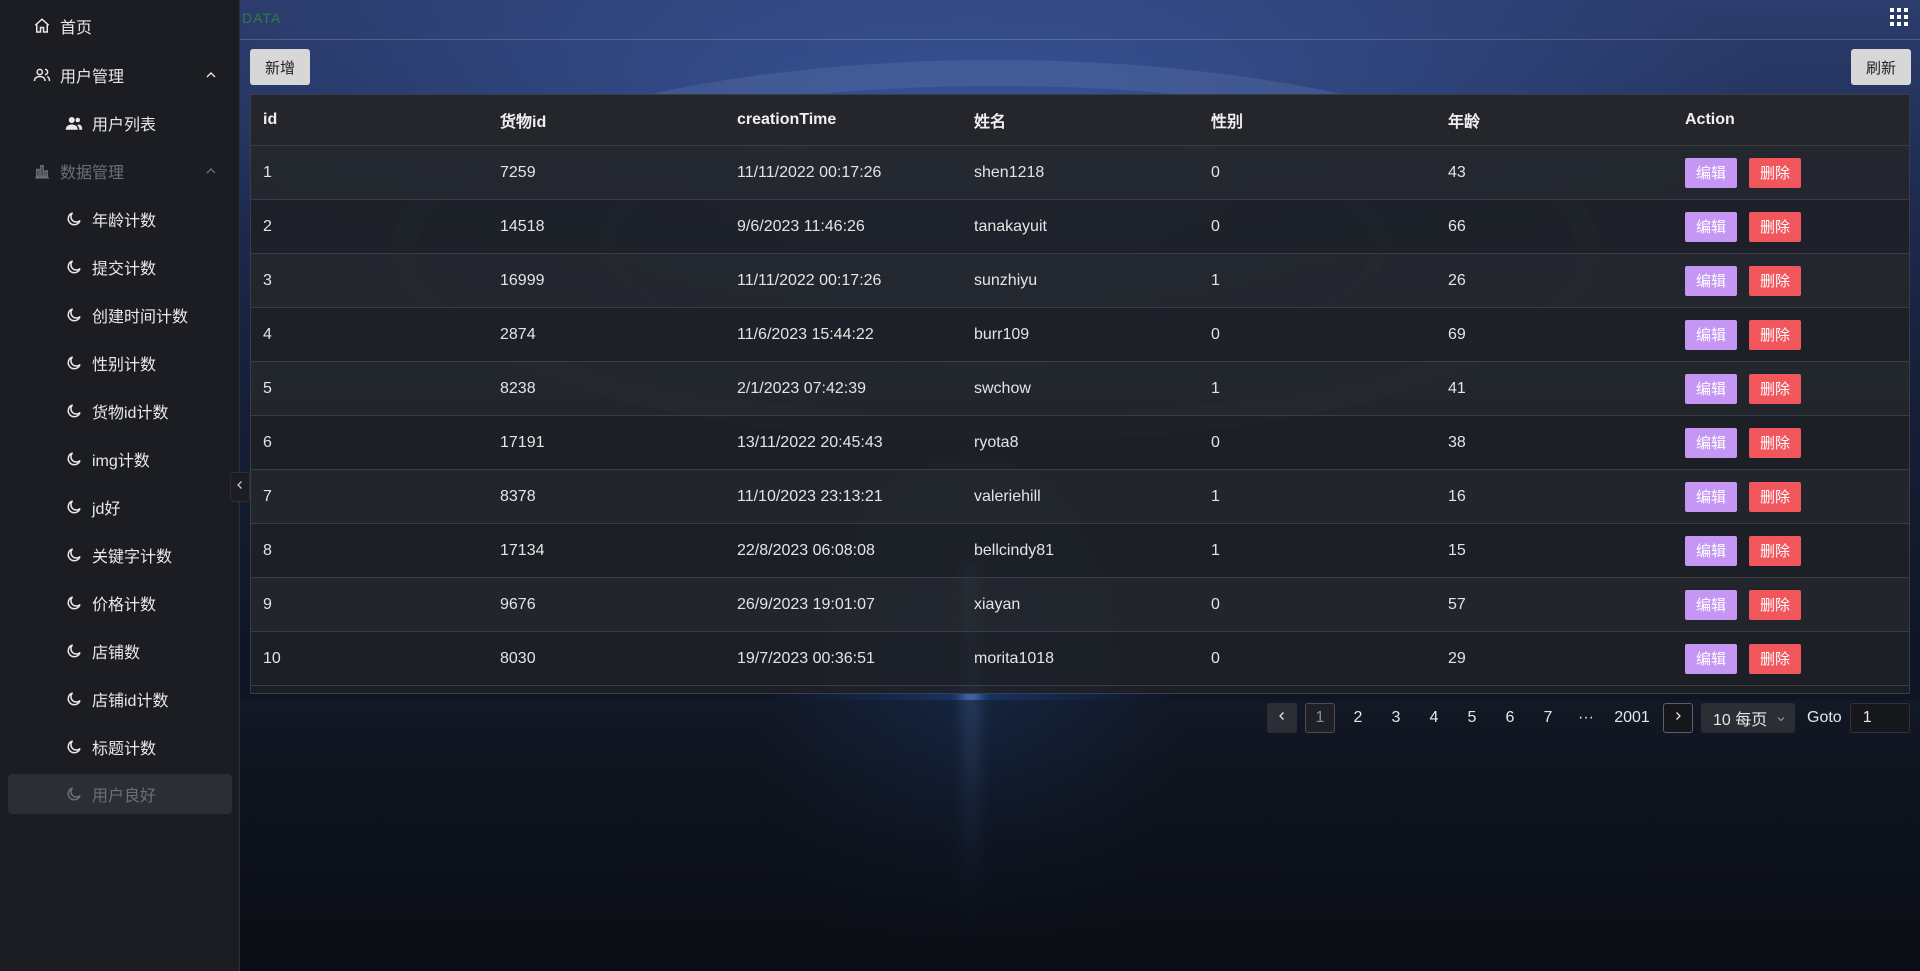 The image size is (1920, 971). Describe the element at coordinates (369, 550) in the screenshot. I see `cell-id: 8` at that location.